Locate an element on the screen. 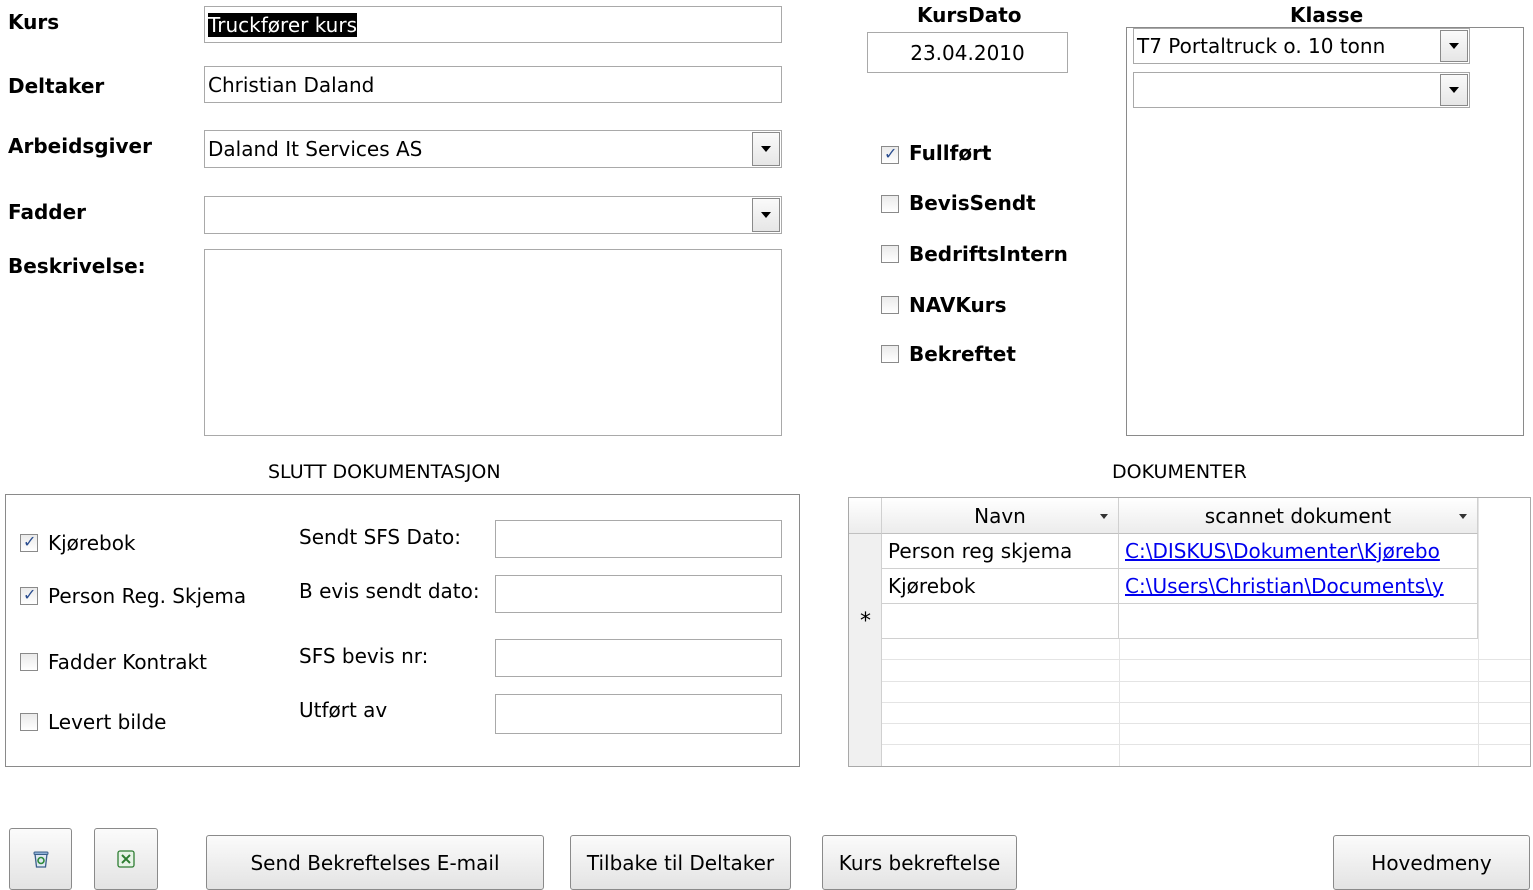  recycle-bin-icon is located at coordinates (40, 859).